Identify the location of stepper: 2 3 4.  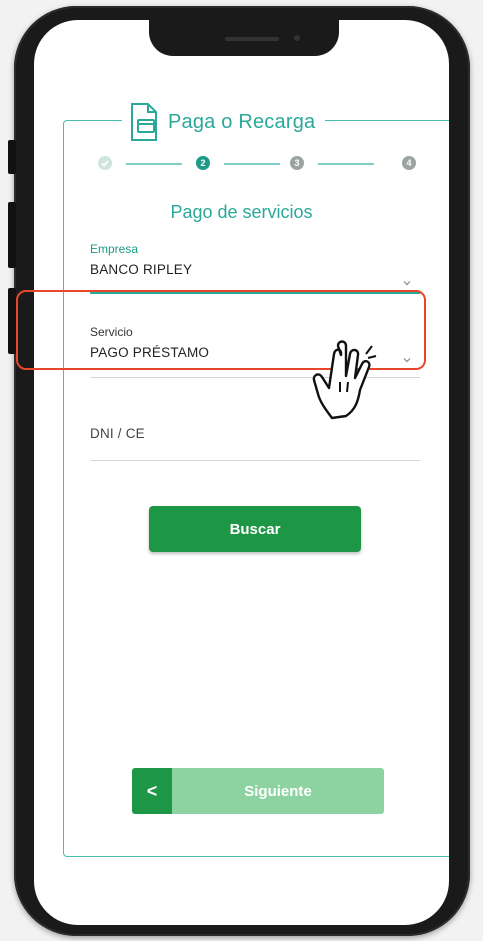
(268, 164).